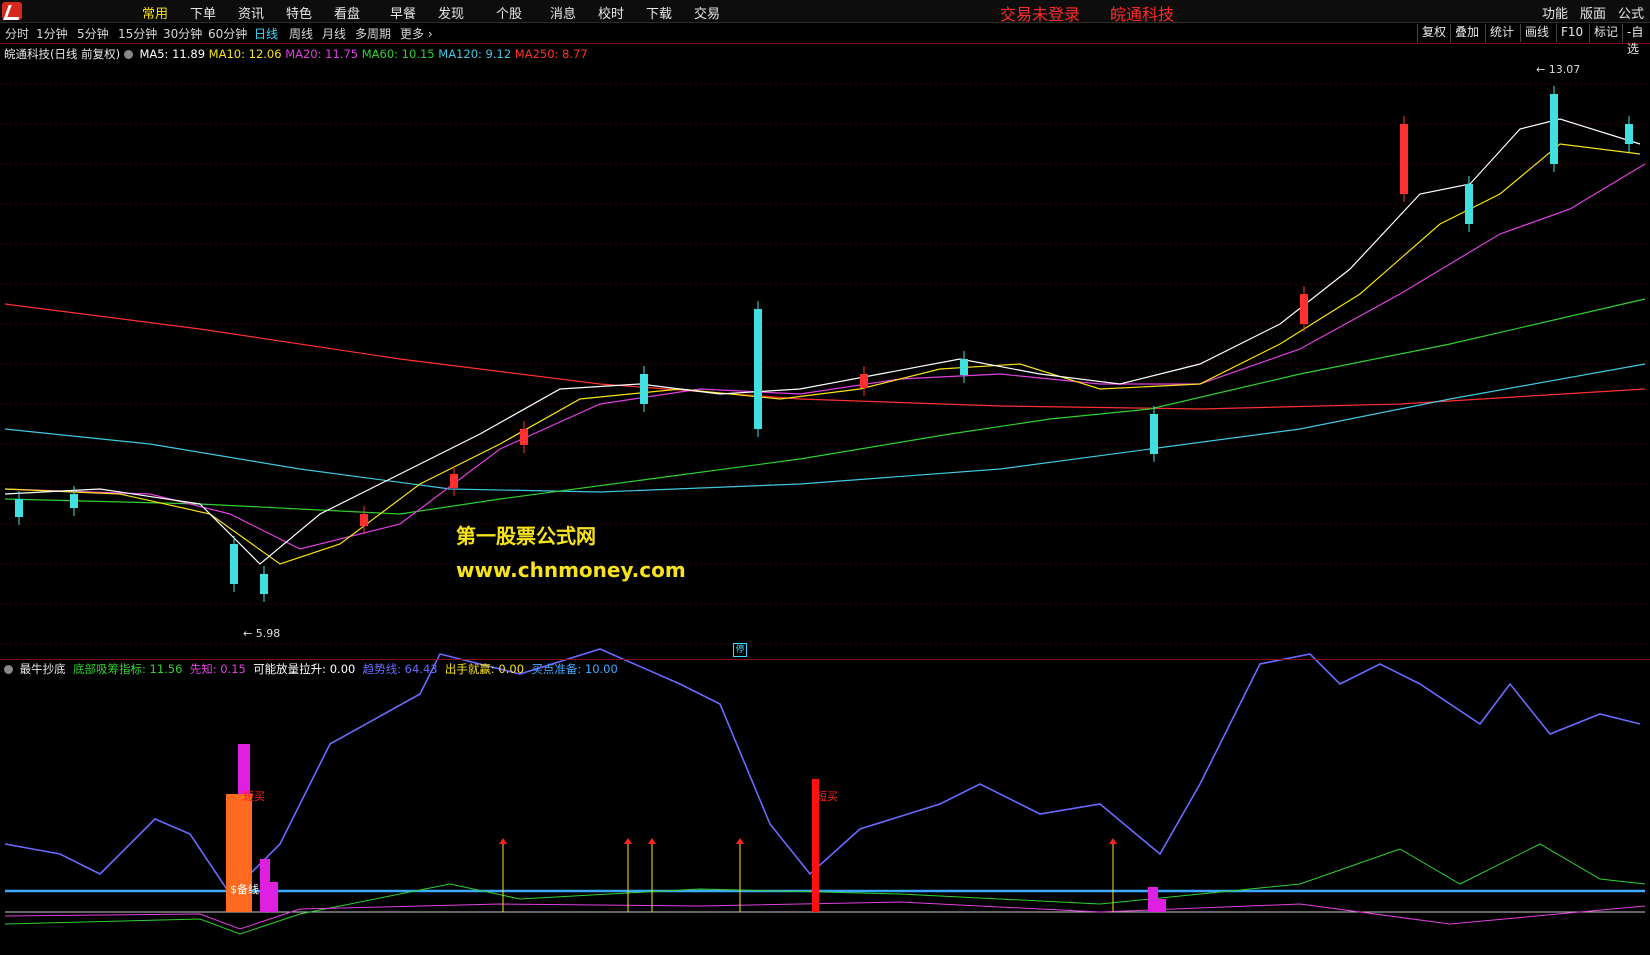 The width and height of the screenshot is (1650, 955). I want to click on tool-stats-button: 统计, so click(1499, 33).